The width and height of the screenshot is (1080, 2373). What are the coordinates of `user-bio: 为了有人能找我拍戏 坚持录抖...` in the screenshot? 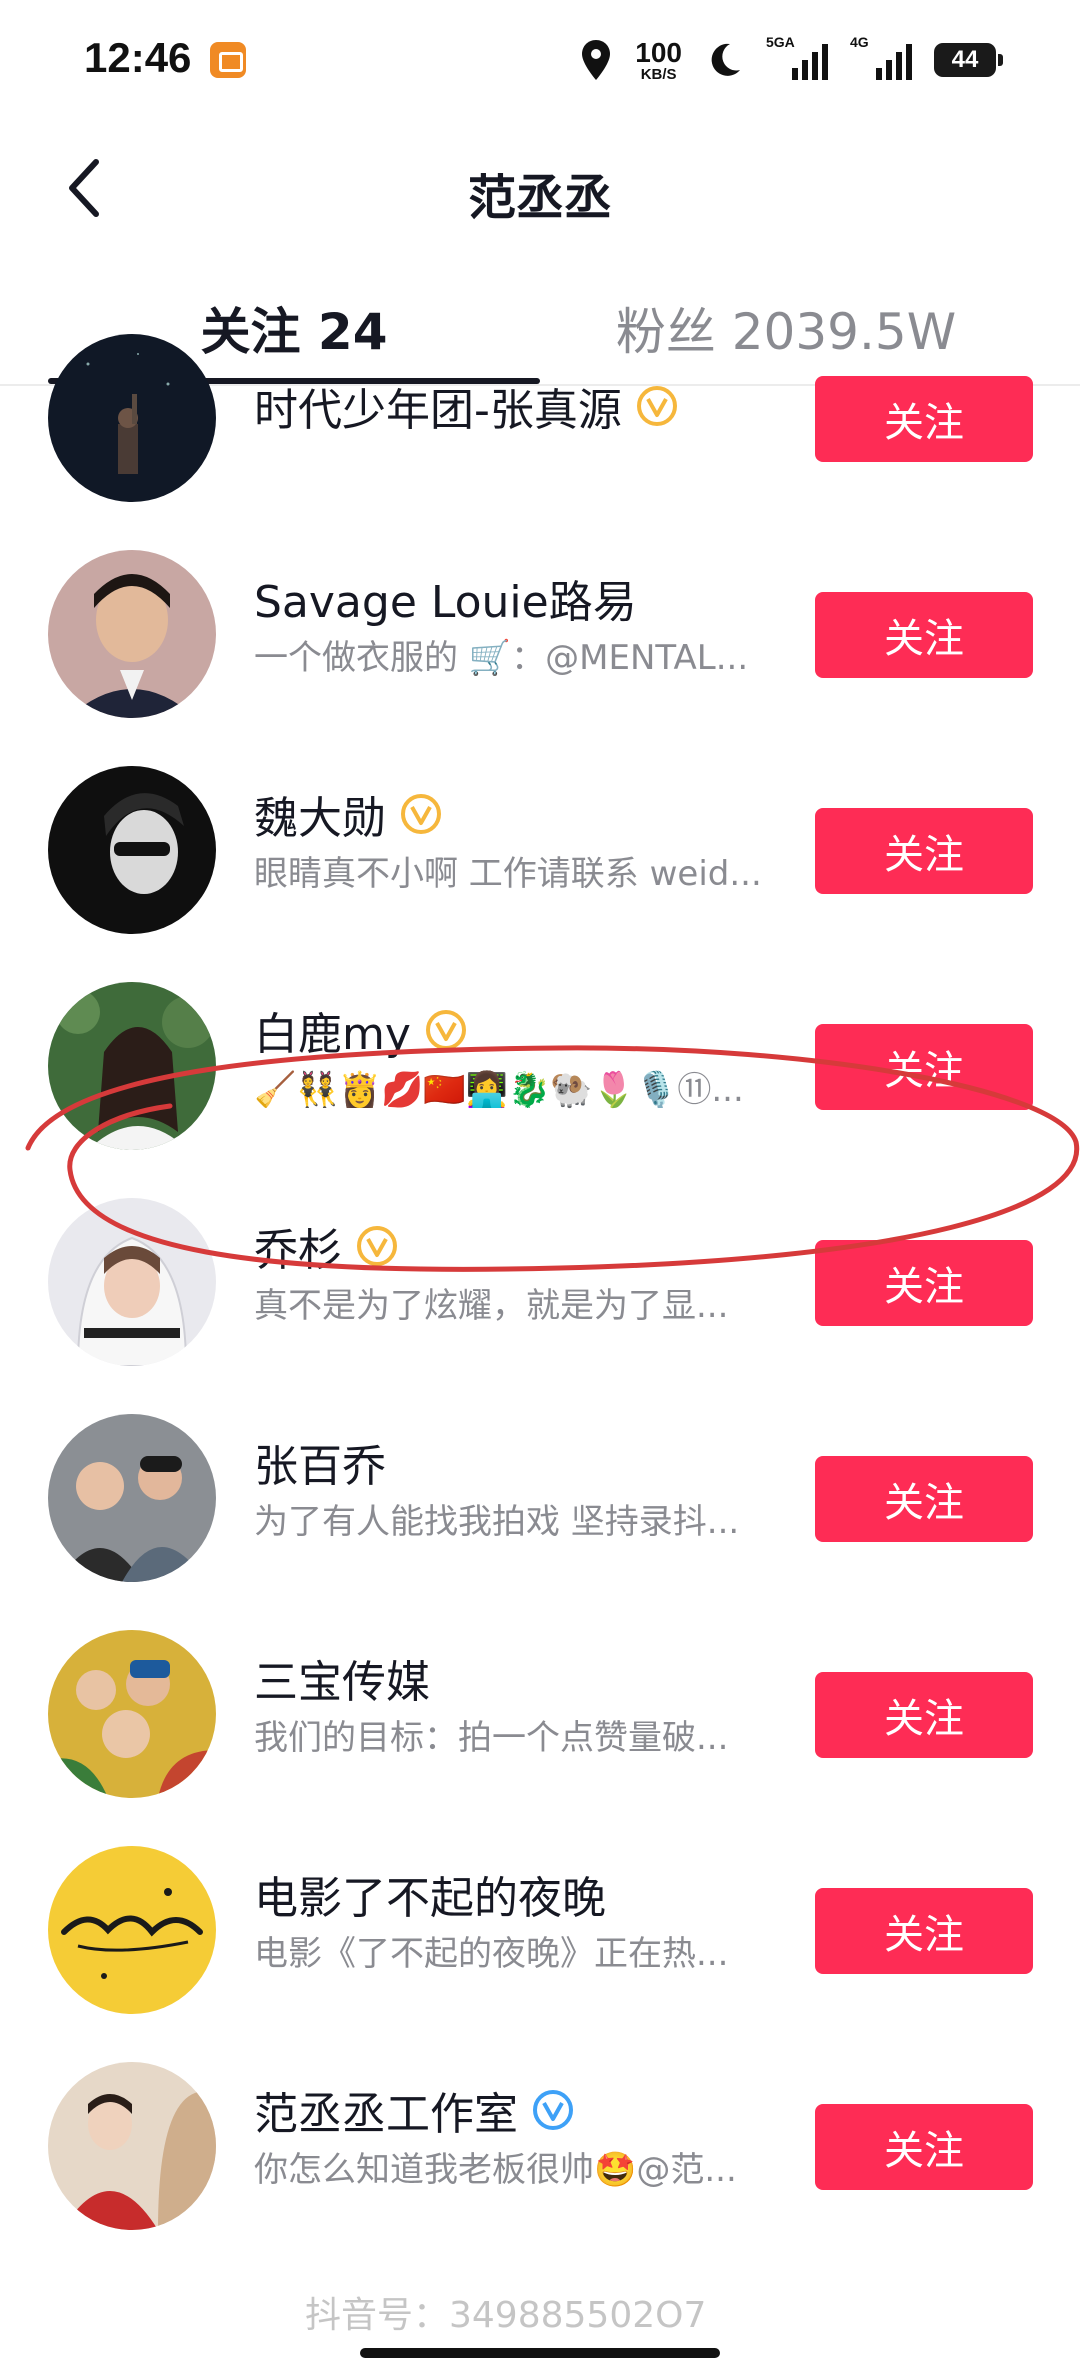 It's located at (497, 1522).